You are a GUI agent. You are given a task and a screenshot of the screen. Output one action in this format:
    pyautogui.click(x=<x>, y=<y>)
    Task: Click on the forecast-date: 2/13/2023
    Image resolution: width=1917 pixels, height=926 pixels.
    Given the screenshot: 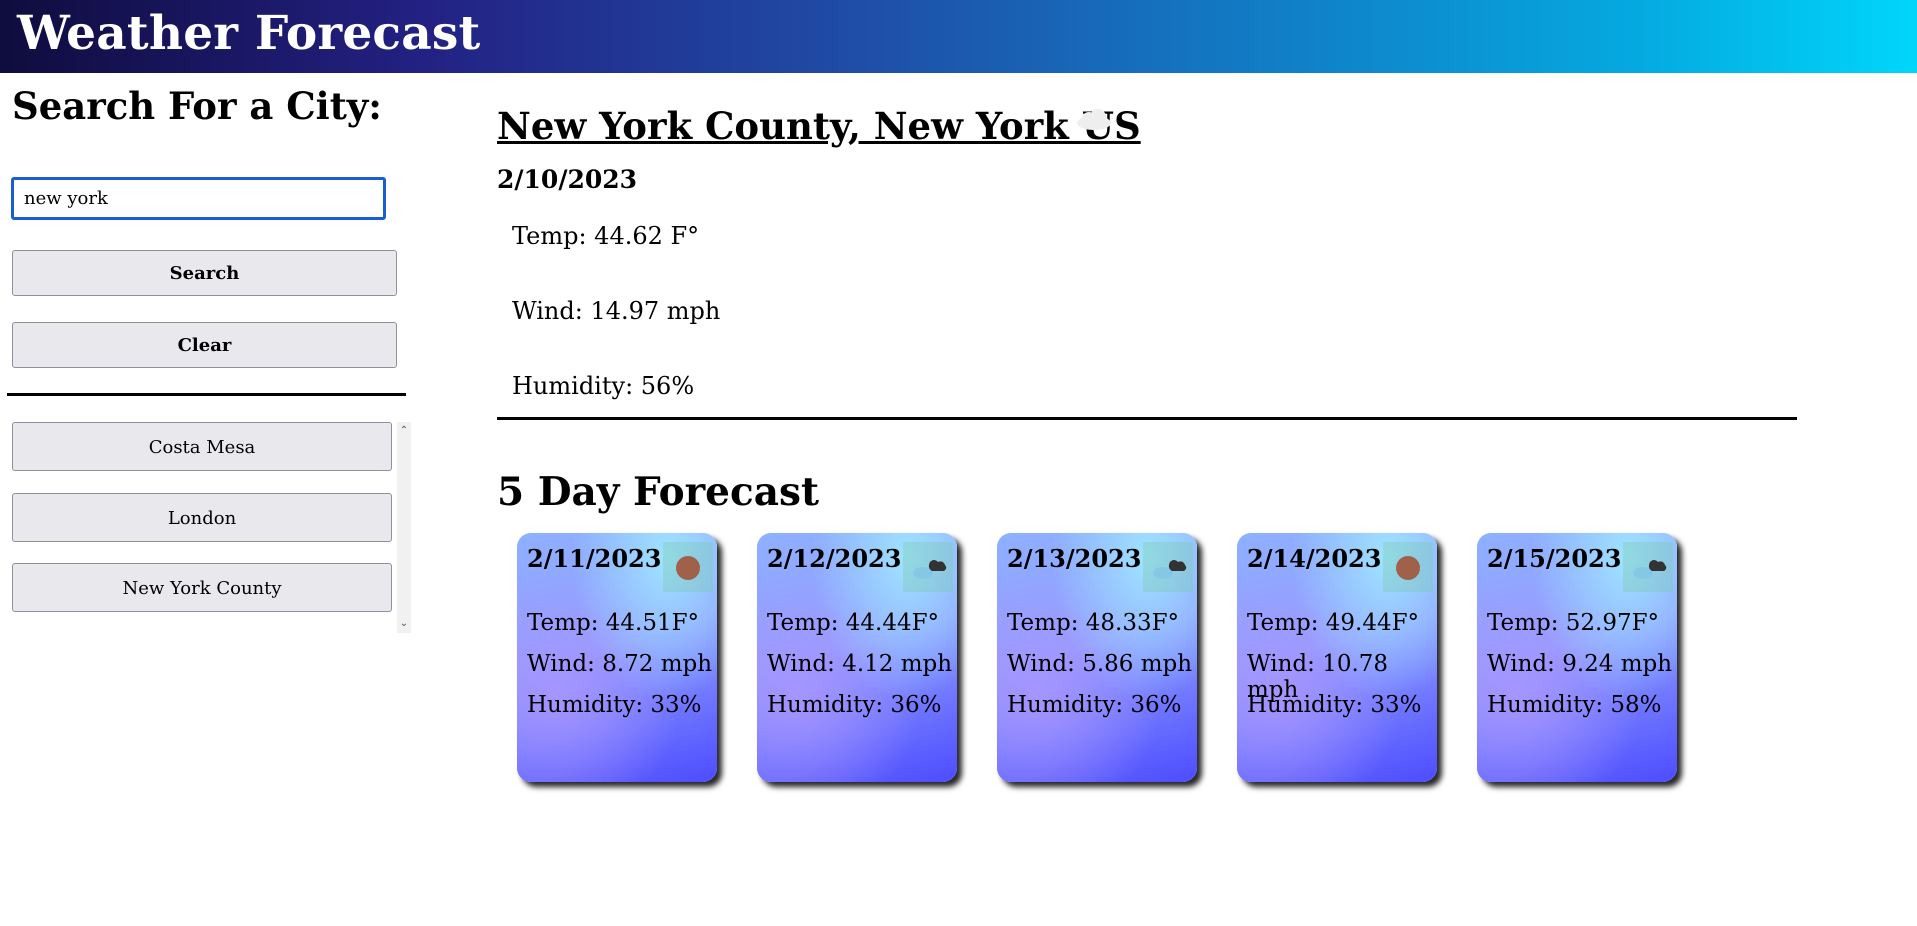 What is the action you would take?
    pyautogui.click(x=1074, y=558)
    